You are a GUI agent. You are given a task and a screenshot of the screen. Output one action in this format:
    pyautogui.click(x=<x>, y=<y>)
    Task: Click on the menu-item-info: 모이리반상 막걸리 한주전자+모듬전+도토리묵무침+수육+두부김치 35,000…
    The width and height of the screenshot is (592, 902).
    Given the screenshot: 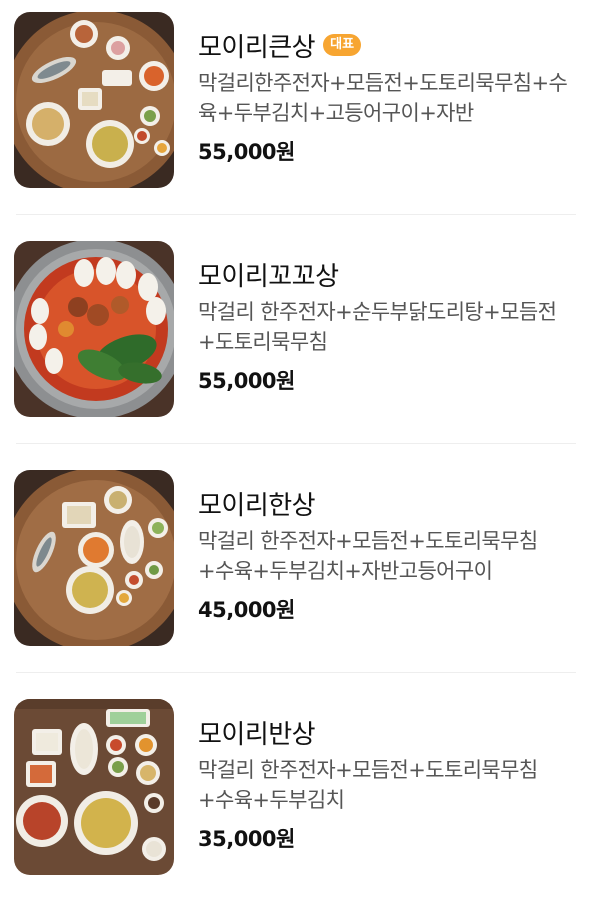 What is the action you would take?
    pyautogui.click(x=387, y=783)
    